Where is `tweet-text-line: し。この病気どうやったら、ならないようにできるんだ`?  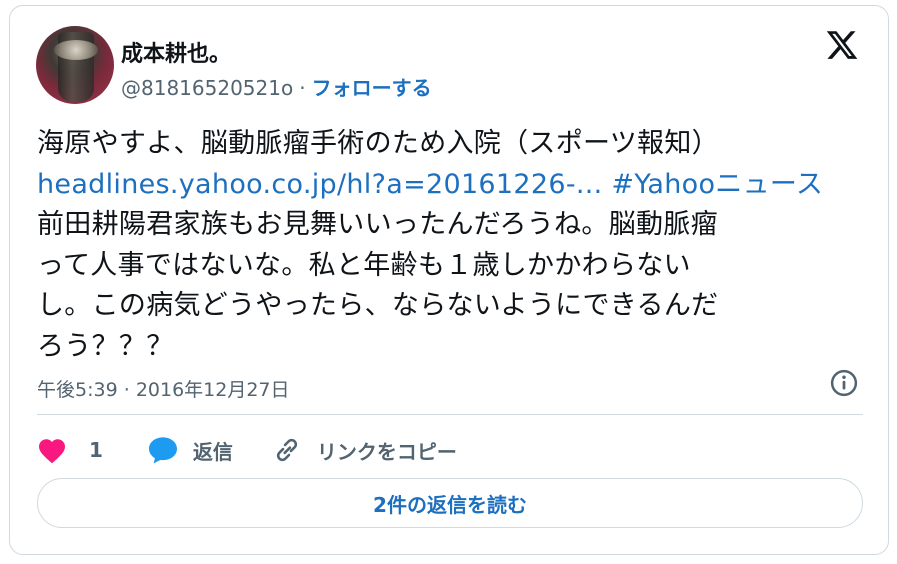 tweet-text-line: し。この病気どうやったら、ならないようにできるんだ is located at coordinates (378, 305).